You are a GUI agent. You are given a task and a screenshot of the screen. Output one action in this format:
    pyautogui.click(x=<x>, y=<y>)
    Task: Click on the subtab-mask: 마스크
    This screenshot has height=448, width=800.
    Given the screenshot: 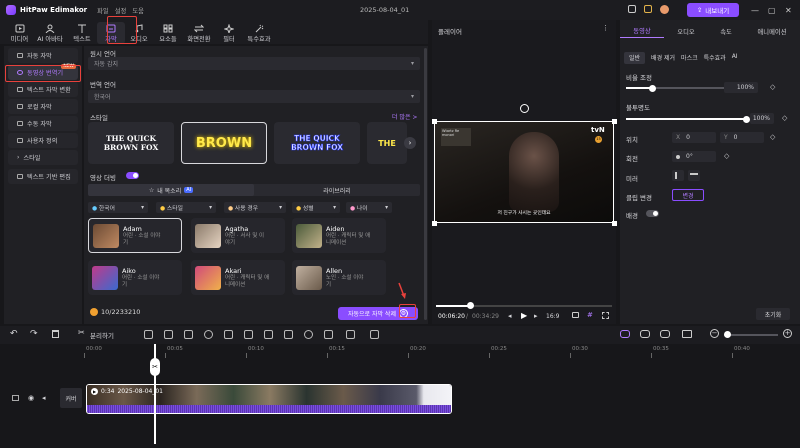 What is the action you would take?
    pyautogui.click(x=689, y=58)
    